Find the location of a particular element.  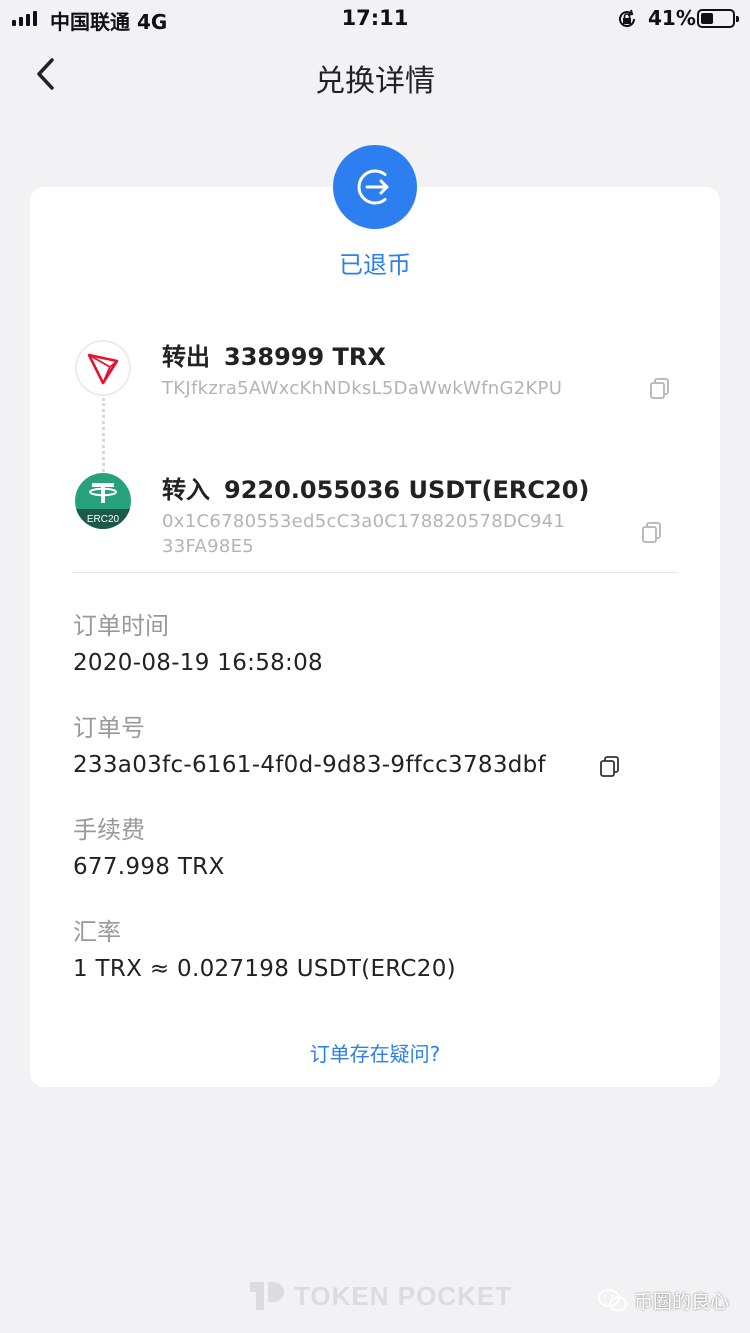

watermark-text: 币圈的良心 is located at coordinates (682, 1302).